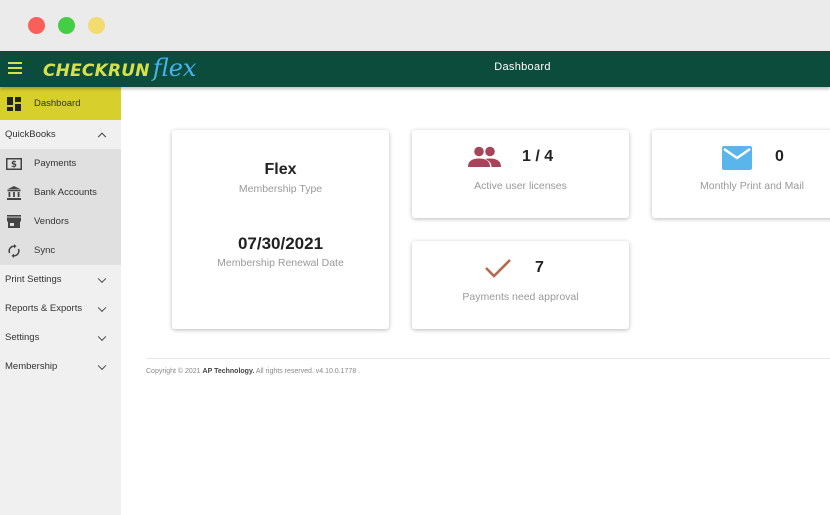 Image resolution: width=830 pixels, height=515 pixels. I want to click on chevron-up-icon, so click(102, 136).